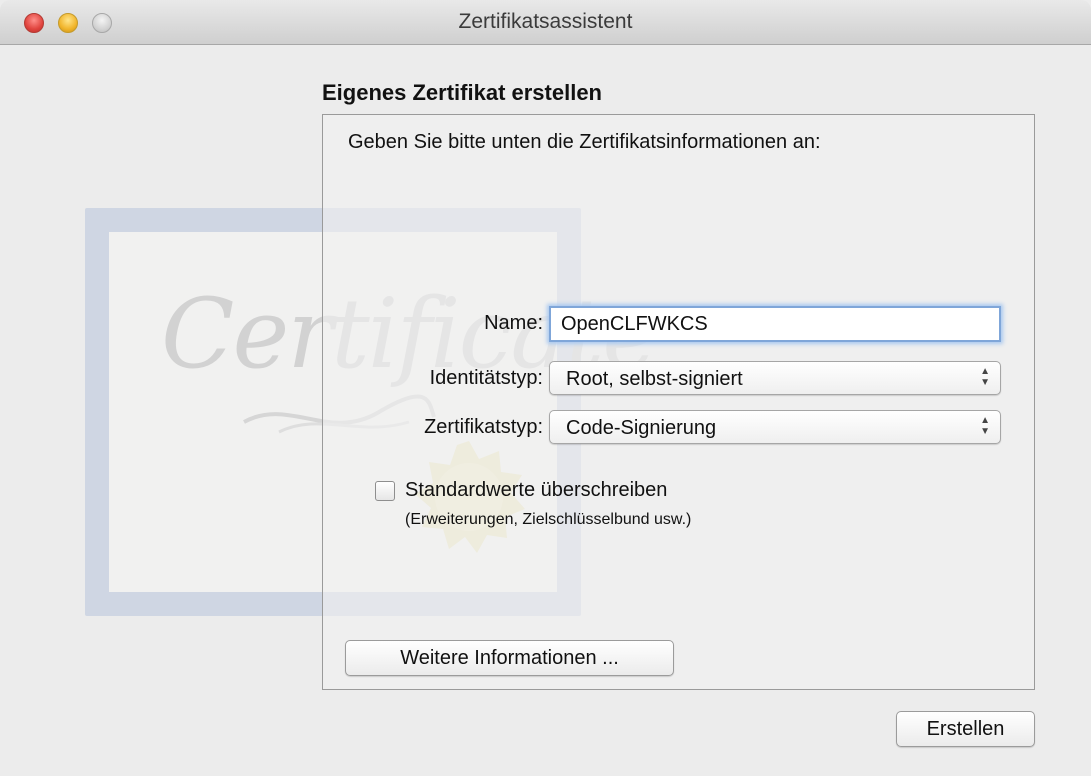 The height and width of the screenshot is (776, 1091). Describe the element at coordinates (462, 92) in the screenshot. I see `section-heading: Eigenes Zertifikat erstellen` at that location.